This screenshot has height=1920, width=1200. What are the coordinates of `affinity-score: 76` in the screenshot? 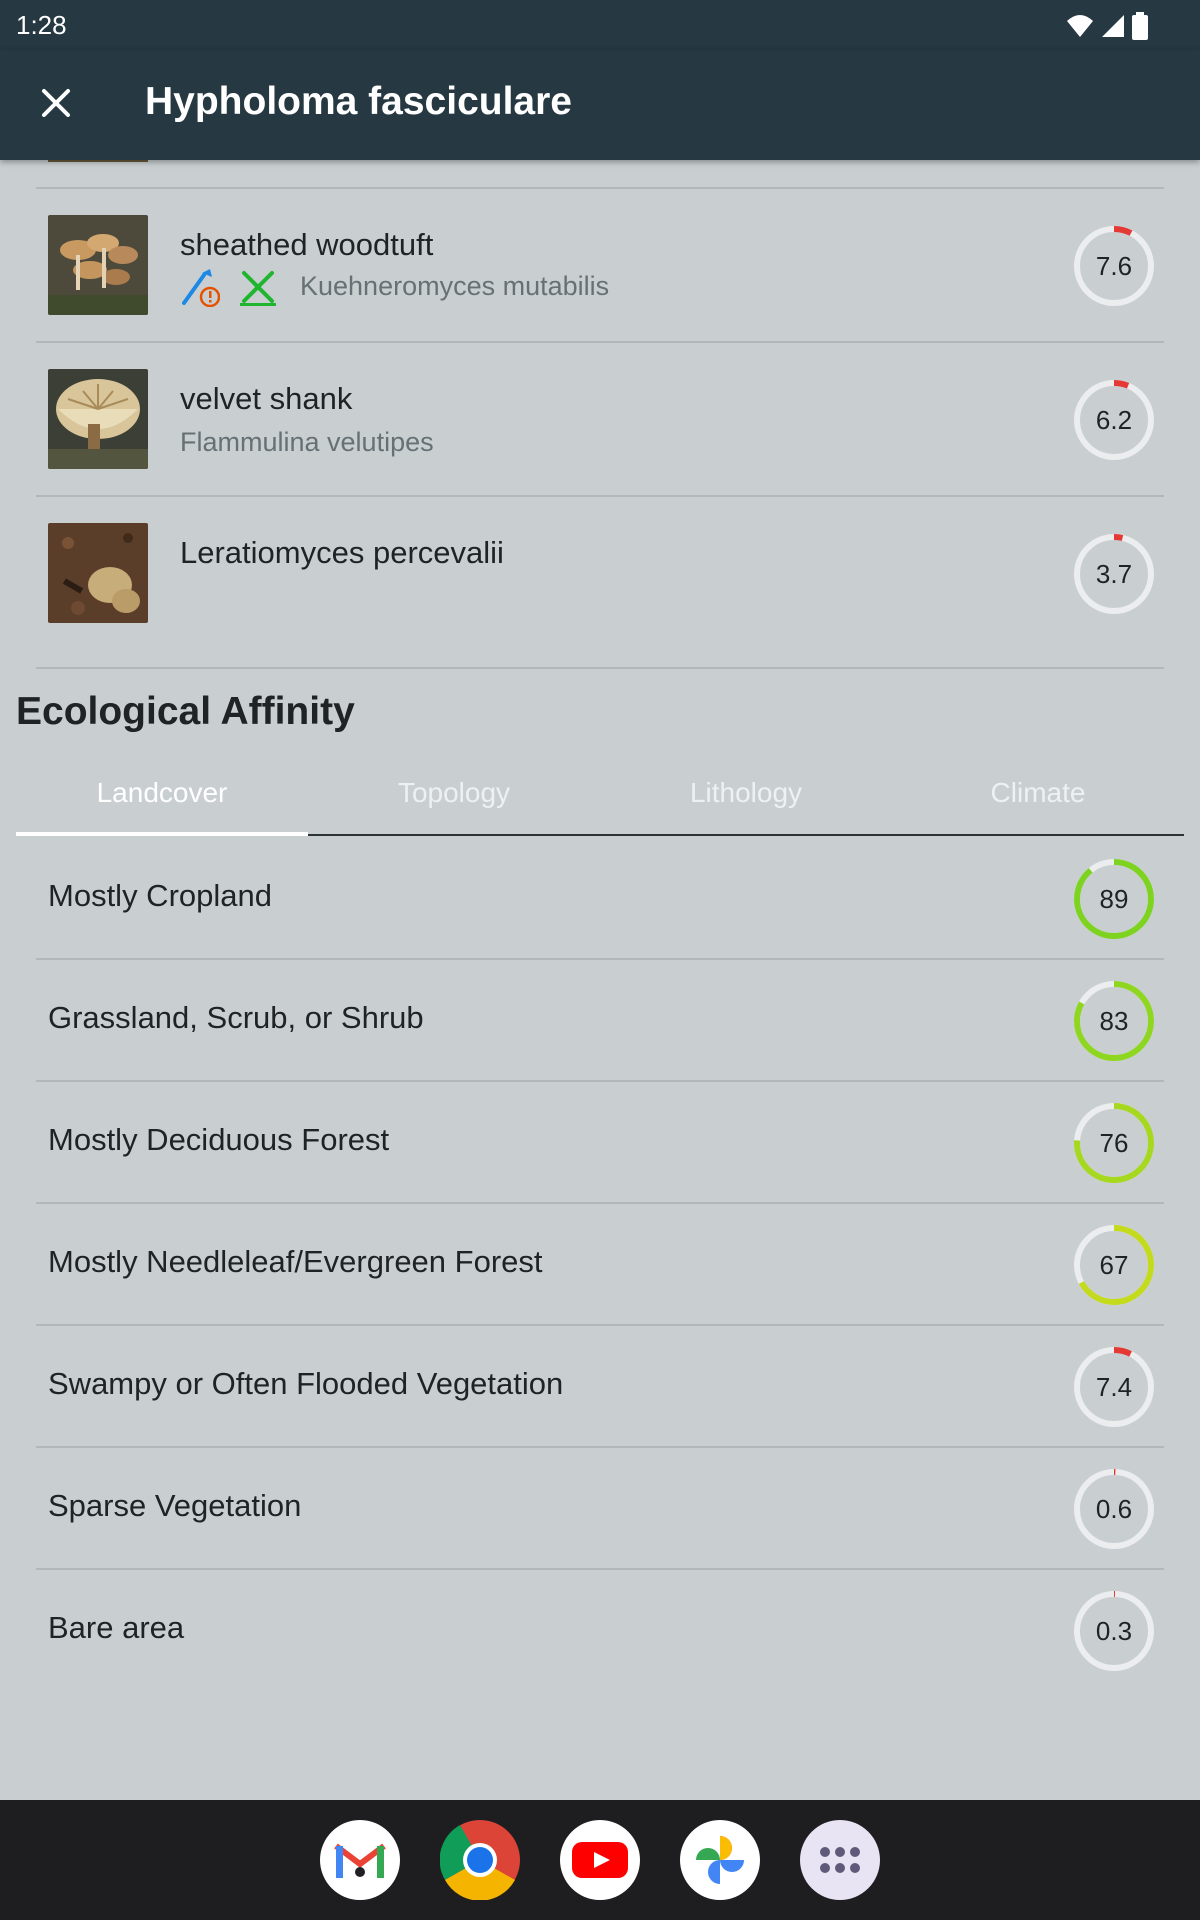 It's located at (1114, 1143).